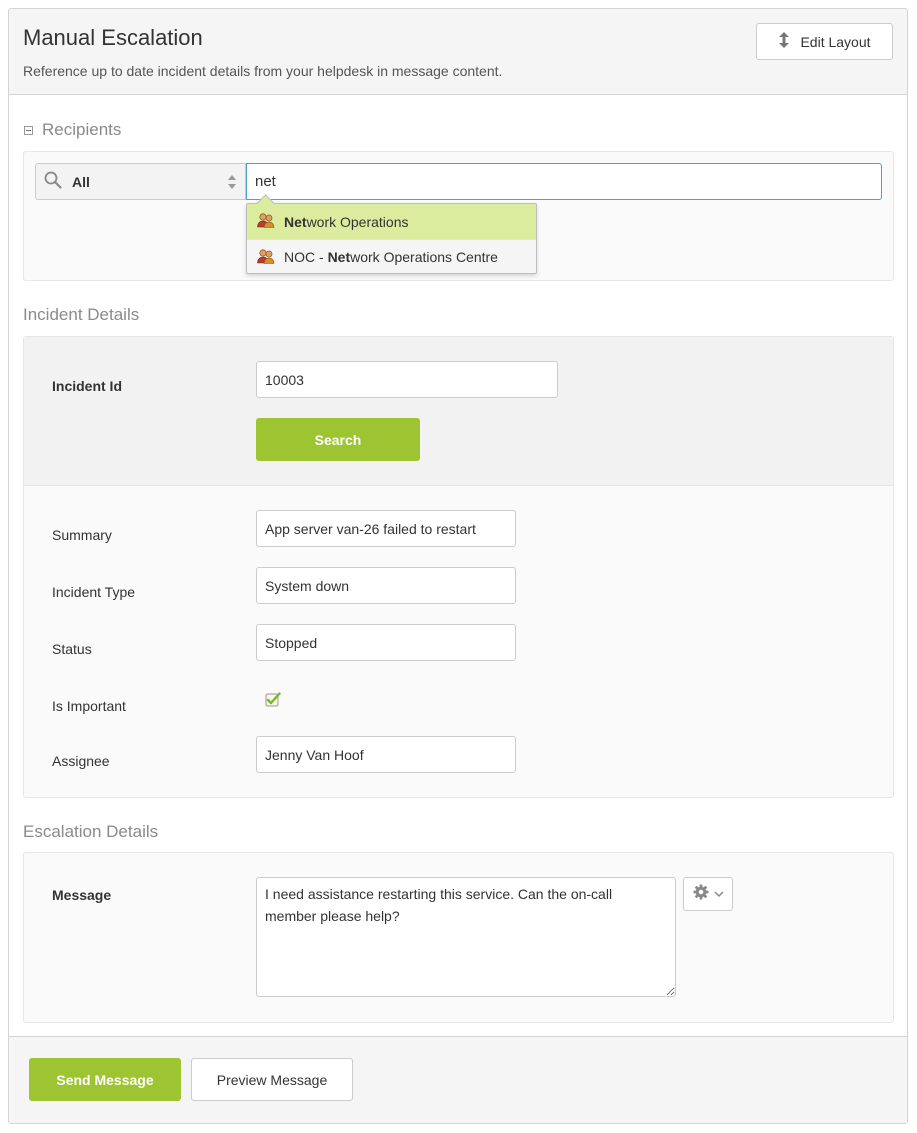 The height and width of the screenshot is (1133, 917). Describe the element at coordinates (232, 182) in the screenshot. I see `select-arrows-icon` at that location.